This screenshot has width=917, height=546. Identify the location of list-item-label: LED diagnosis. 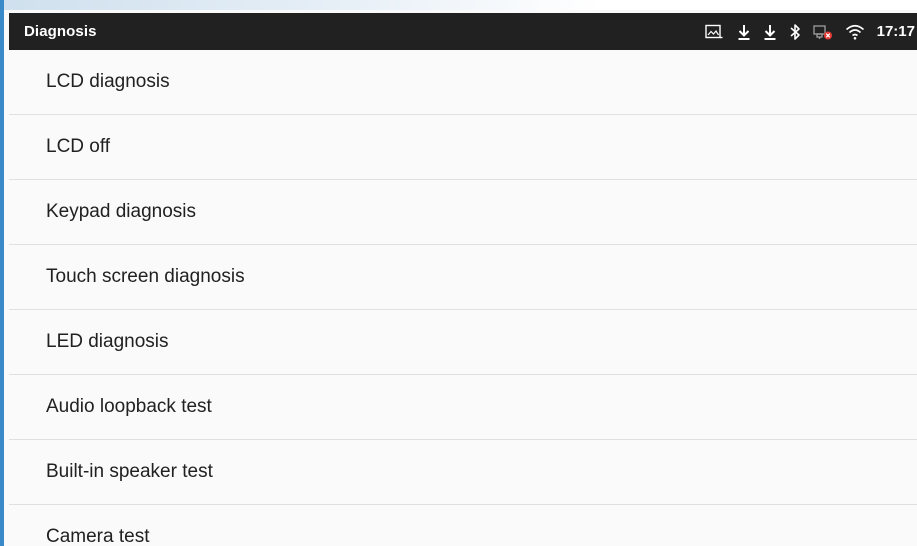
(107, 341).